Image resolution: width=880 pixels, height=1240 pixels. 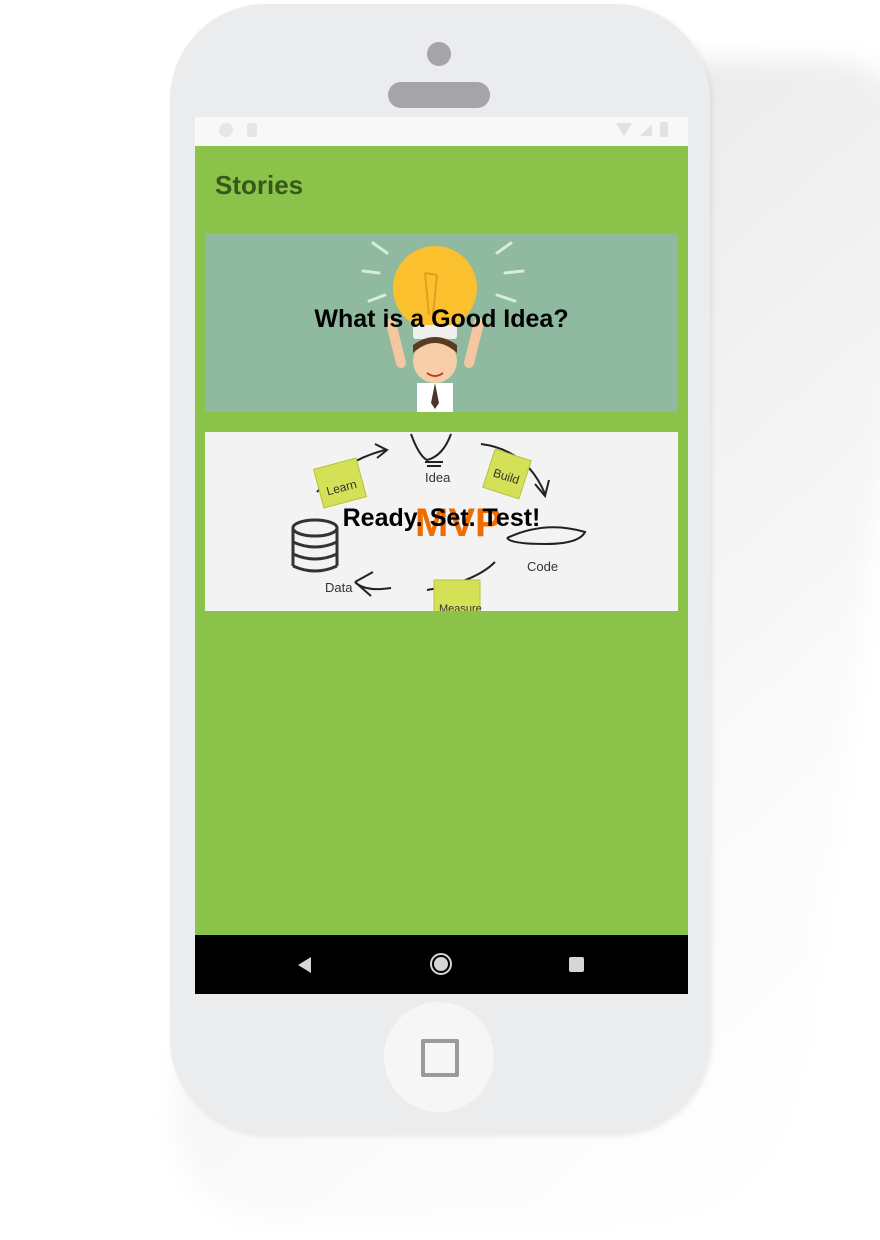 I want to click on status-right, so click(x=642, y=129).